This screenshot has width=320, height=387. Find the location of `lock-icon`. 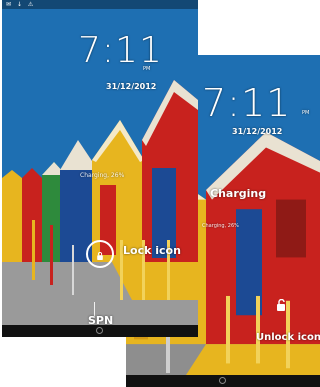

lock-icon is located at coordinates (100, 256).